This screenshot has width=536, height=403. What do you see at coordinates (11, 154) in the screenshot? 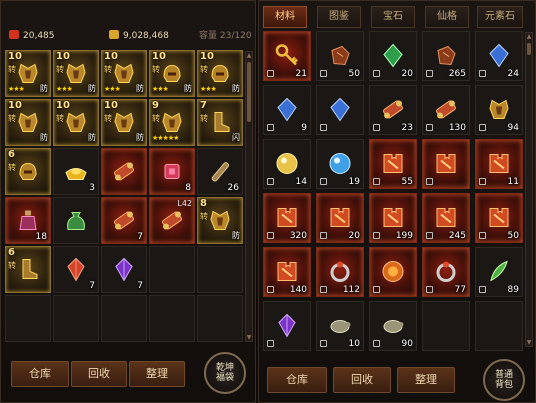
I see `equip-level: 6` at bounding box center [11, 154].